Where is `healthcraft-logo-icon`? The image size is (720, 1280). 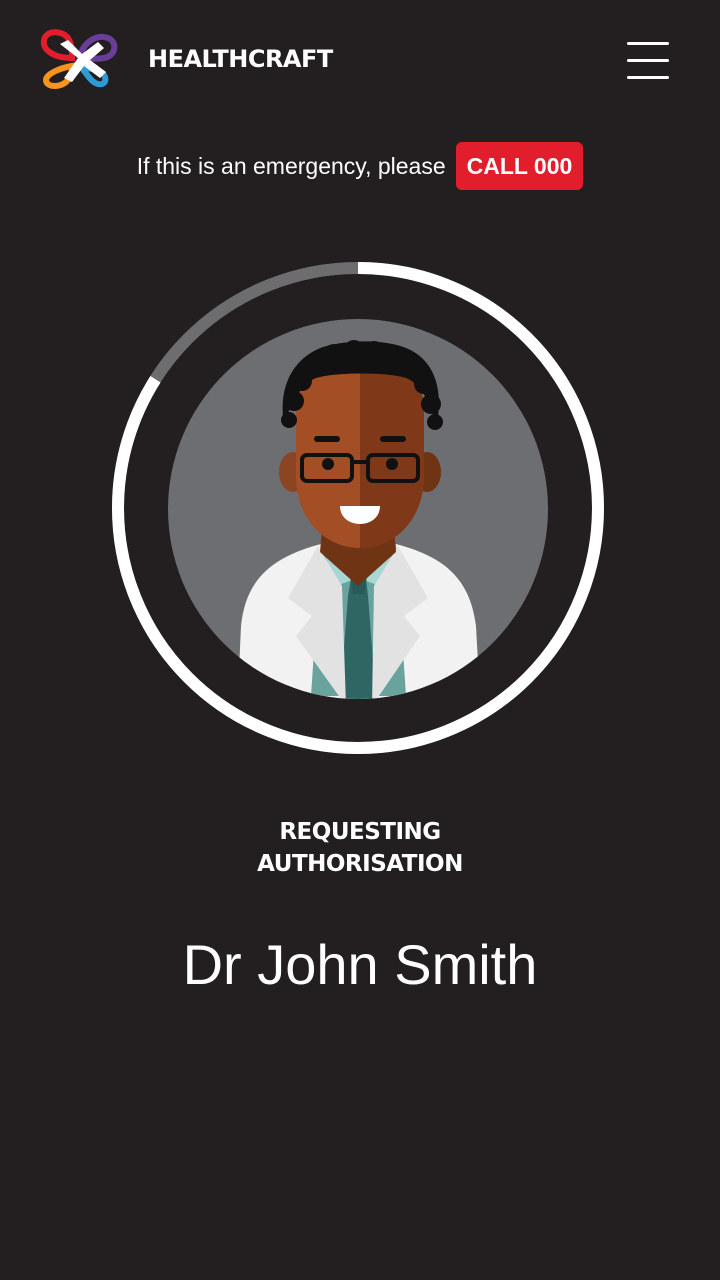 healthcraft-logo-icon is located at coordinates (79, 59).